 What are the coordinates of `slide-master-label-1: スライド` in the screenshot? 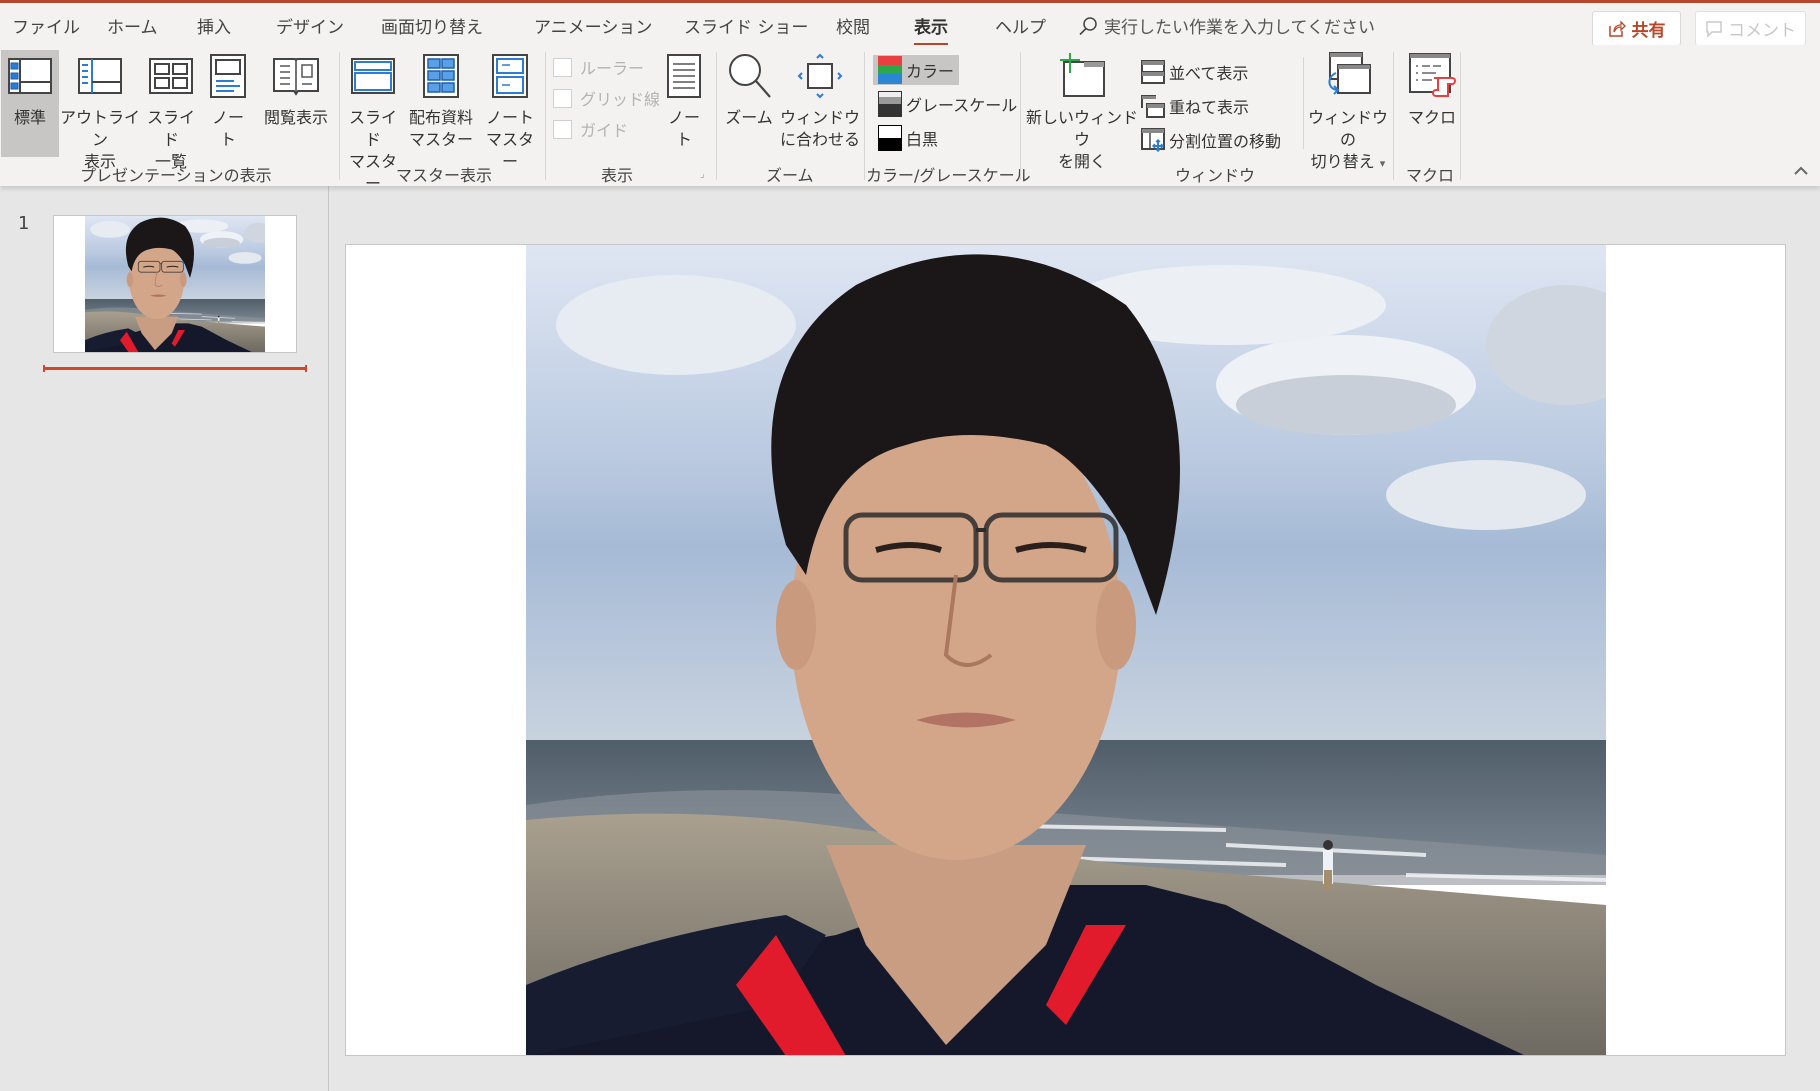 It's located at (372, 128).